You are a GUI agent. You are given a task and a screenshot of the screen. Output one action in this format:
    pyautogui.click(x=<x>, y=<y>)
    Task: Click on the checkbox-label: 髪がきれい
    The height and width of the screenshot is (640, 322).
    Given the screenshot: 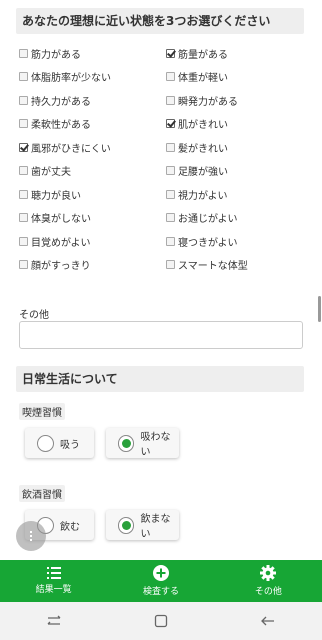 What is the action you would take?
    pyautogui.click(x=203, y=149)
    